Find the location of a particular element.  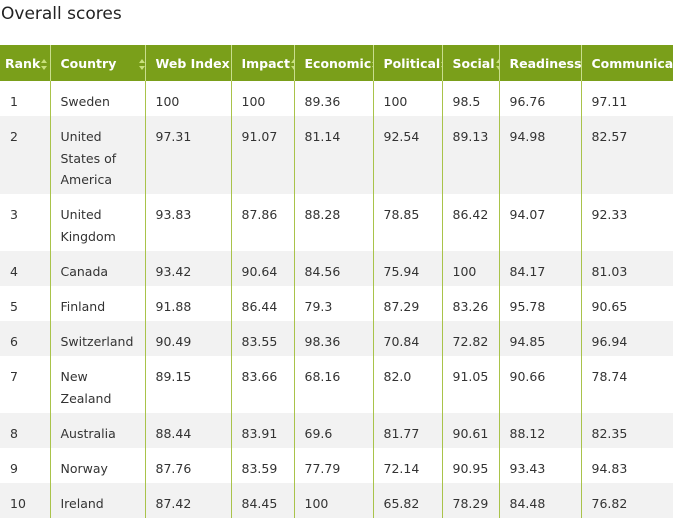

column-header-label: Economic is located at coordinates (338, 63).